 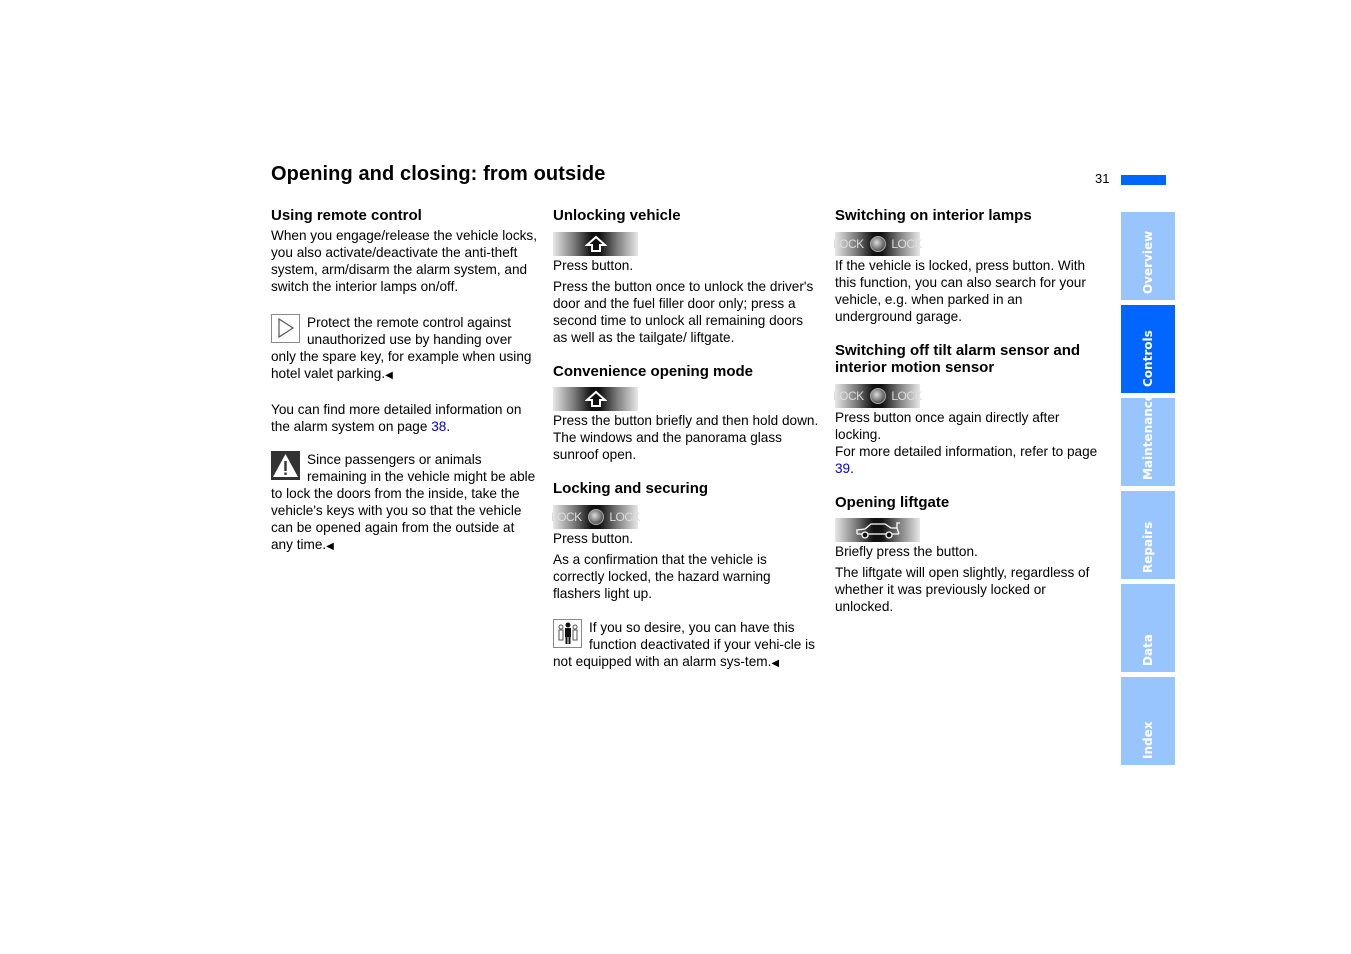 What do you see at coordinates (906, 551) in the screenshot?
I see `liftgate-step: Briefly press the button.` at bounding box center [906, 551].